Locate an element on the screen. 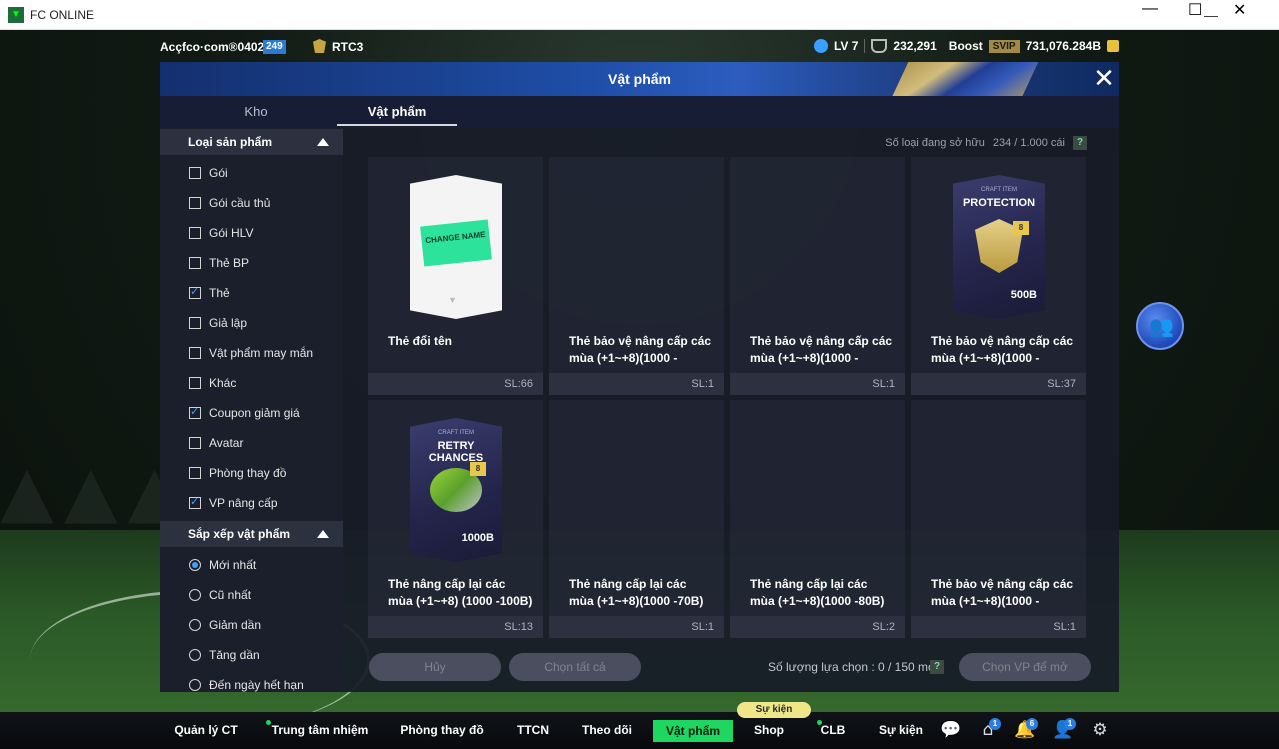 This screenshot has width=1279, height=749. minimize-button: — is located at coordinates (1150, 9).